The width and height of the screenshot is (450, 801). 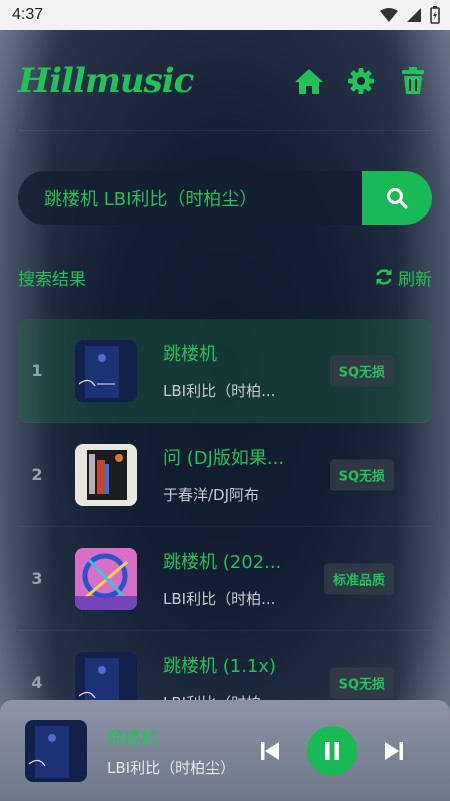 I want to click on app-logo: Hillmusic, so click(x=106, y=81).